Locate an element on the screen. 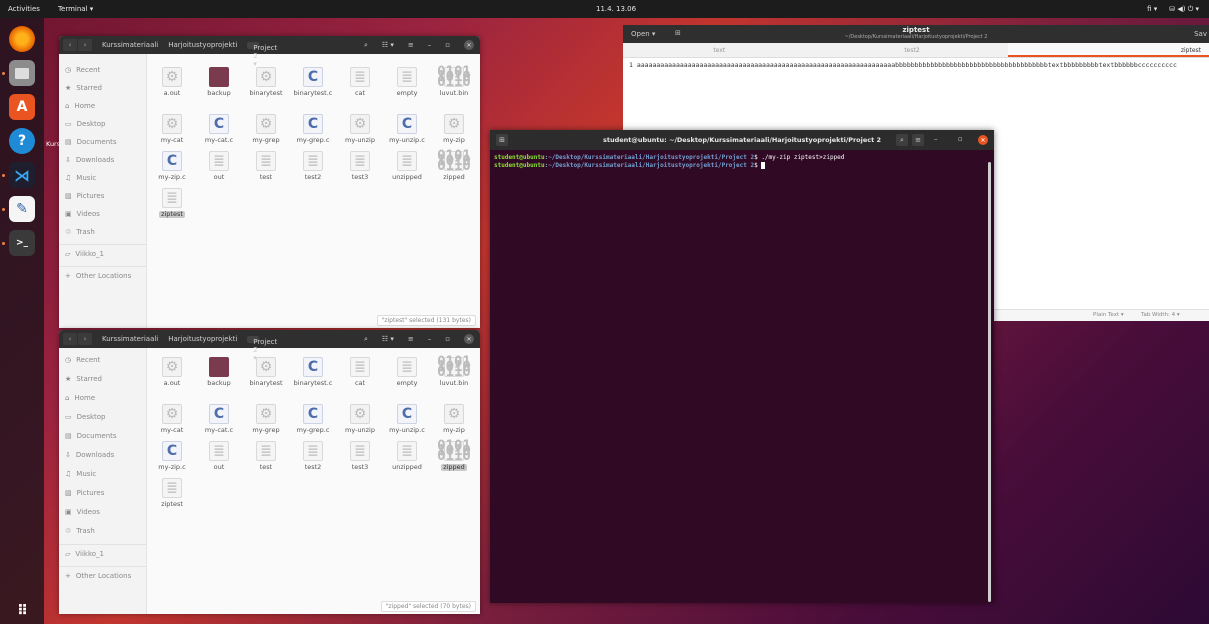 The height and width of the screenshot is (624, 1209). clock: 11.4. 13.06 is located at coordinates (616, 9).